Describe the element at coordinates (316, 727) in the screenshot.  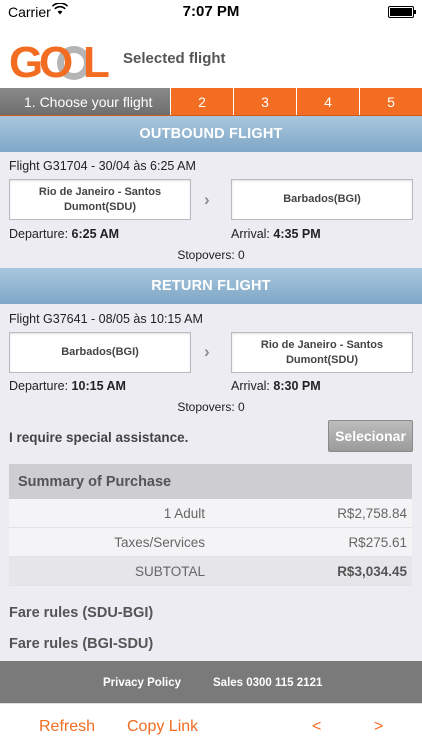
I see `back-button: <` at that location.